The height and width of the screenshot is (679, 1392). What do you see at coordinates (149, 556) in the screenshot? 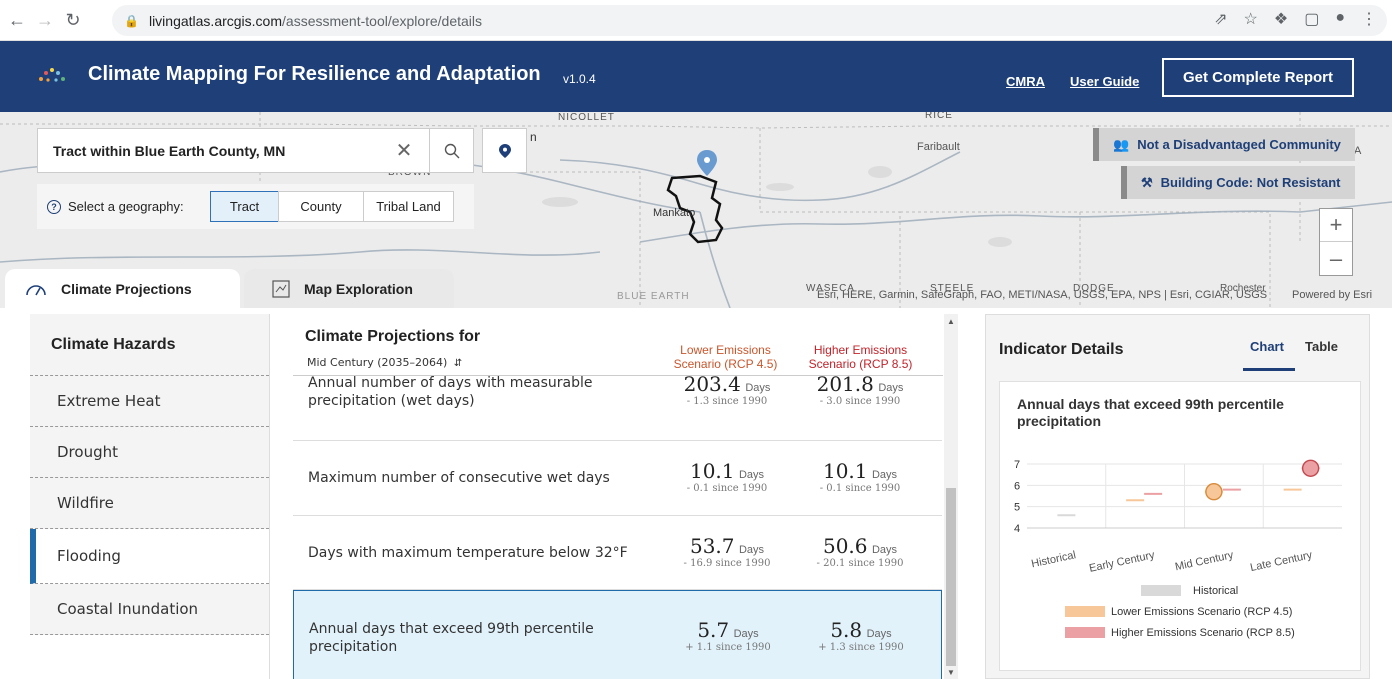
I see `sidebar-item-flooding: Flooding` at bounding box center [149, 556].